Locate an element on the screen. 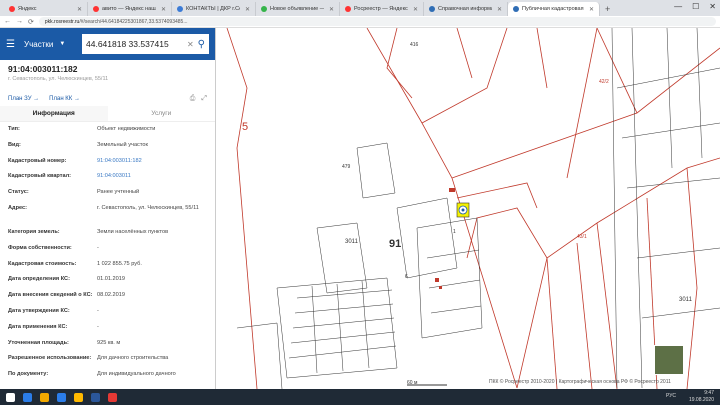  info-key: Дата внесения сведений о КС: is located at coordinates (50, 295).